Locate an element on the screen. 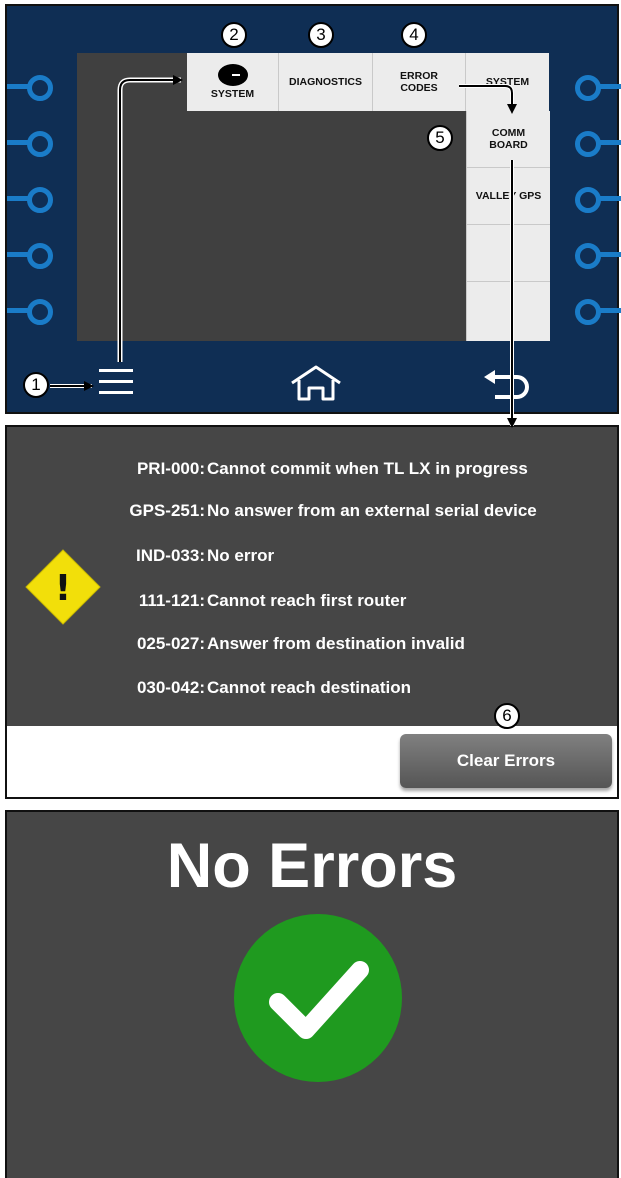  error-row: 030-042: Cannot reach destination is located at coordinates (312, 690).